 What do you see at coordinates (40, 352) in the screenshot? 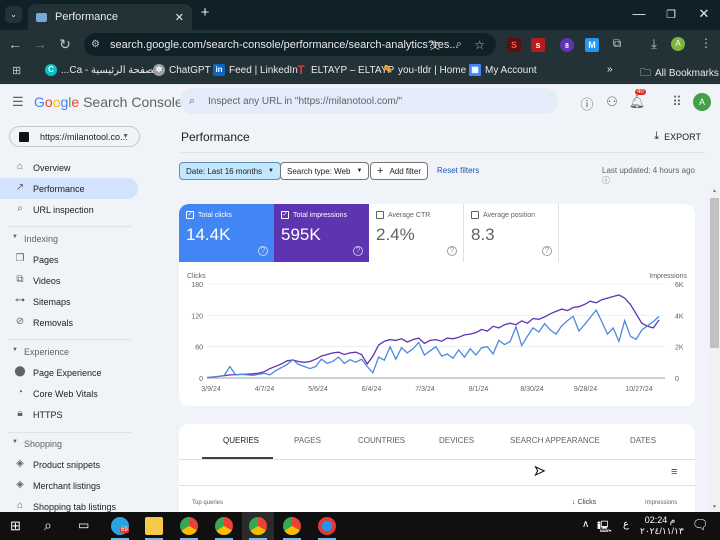
I see `section-experience-toggle: ▼ Experience` at bounding box center [40, 352].